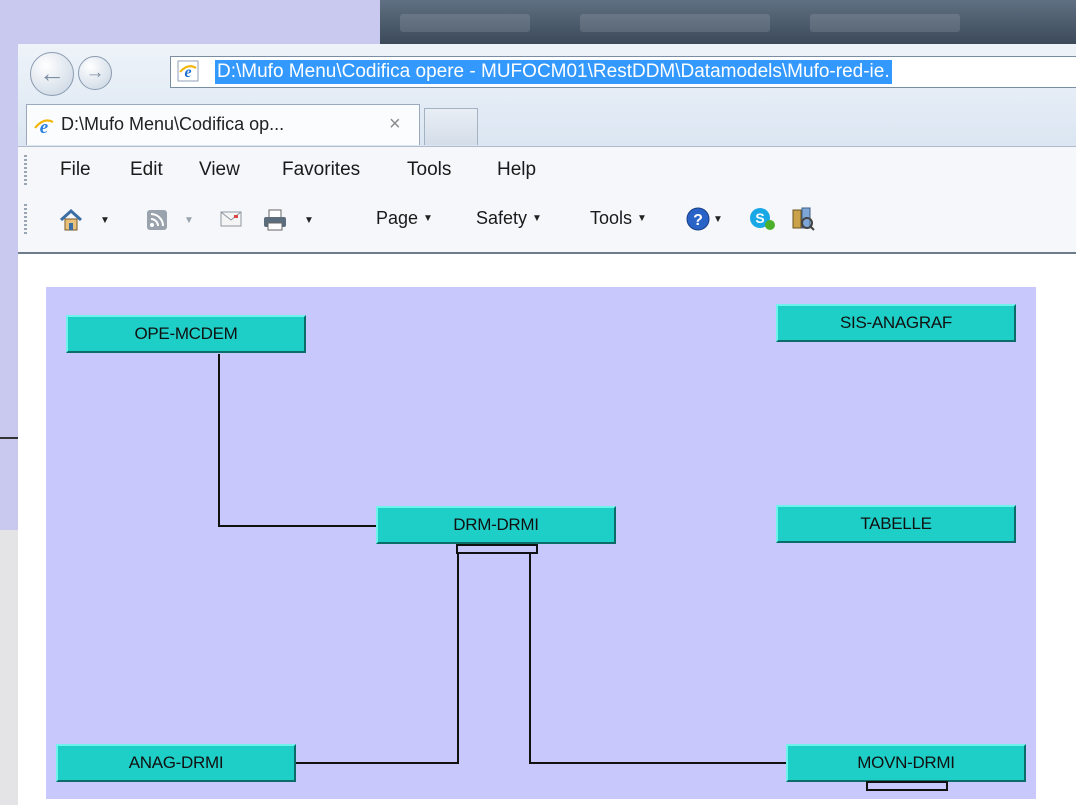  What do you see at coordinates (497, 549) in the screenshot?
I see `drm-drmi-key-box` at bounding box center [497, 549].